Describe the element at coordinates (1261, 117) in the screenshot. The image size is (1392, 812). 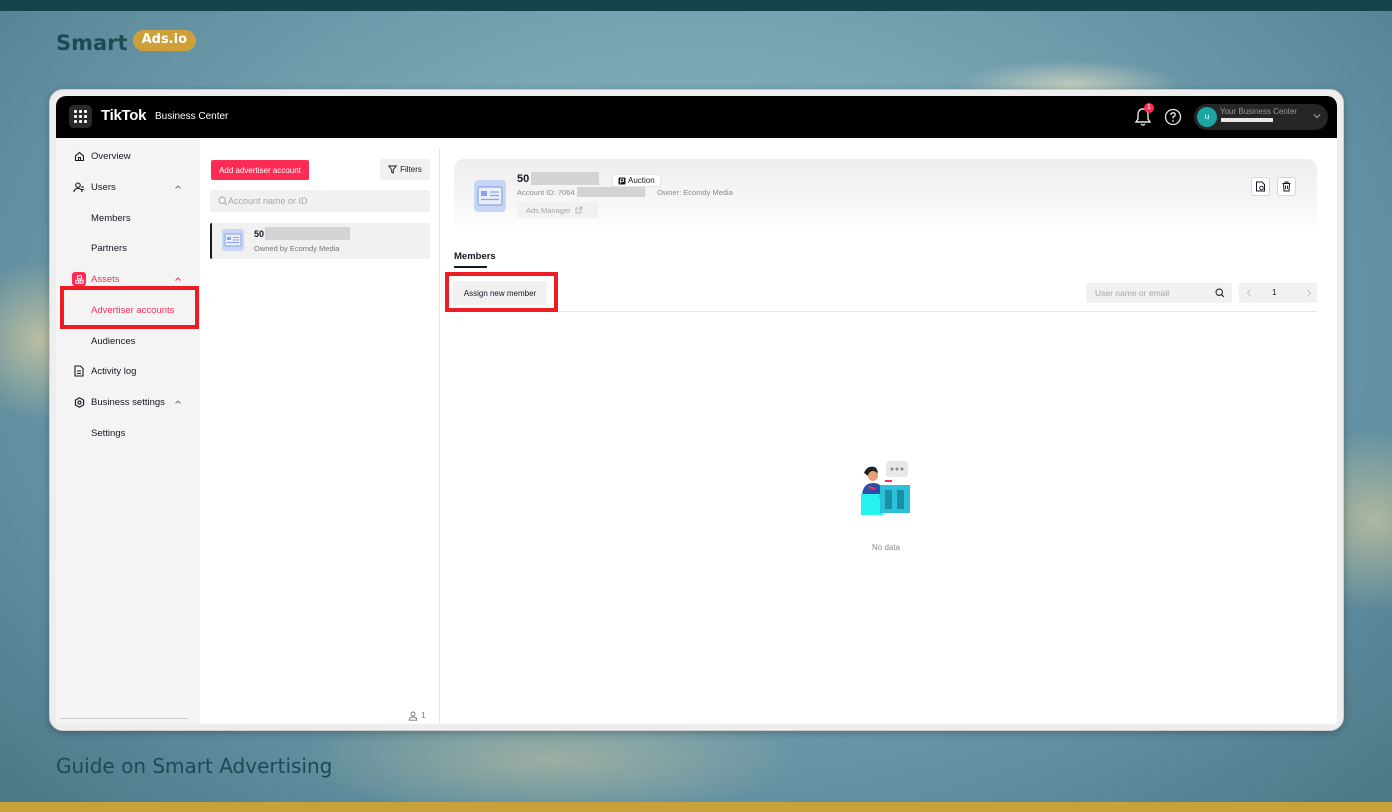
I see `account-switcher: u Your Business Center` at that location.